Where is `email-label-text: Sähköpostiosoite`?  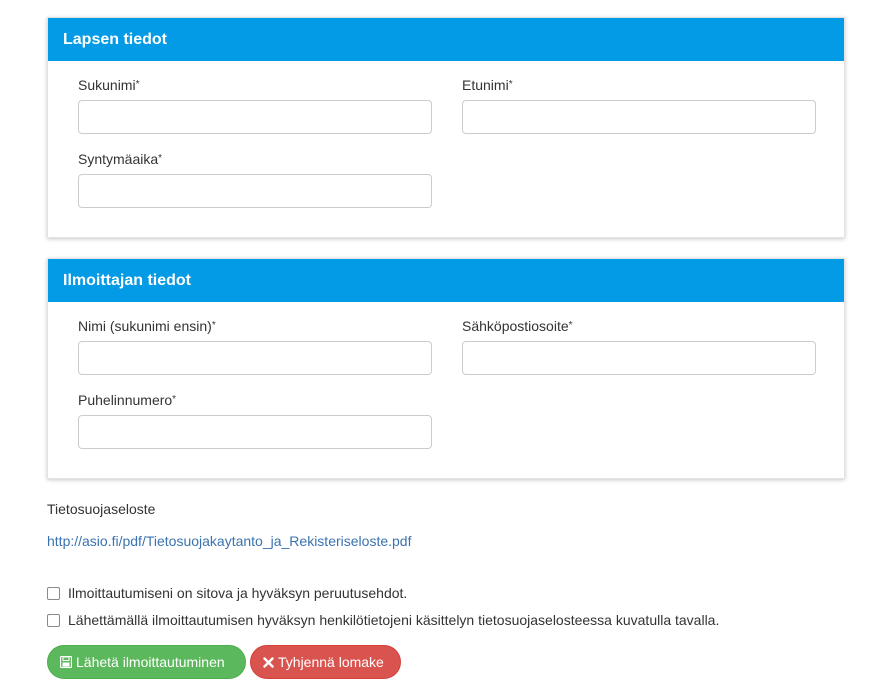
email-label-text: Sähköpostiosoite is located at coordinates (515, 326).